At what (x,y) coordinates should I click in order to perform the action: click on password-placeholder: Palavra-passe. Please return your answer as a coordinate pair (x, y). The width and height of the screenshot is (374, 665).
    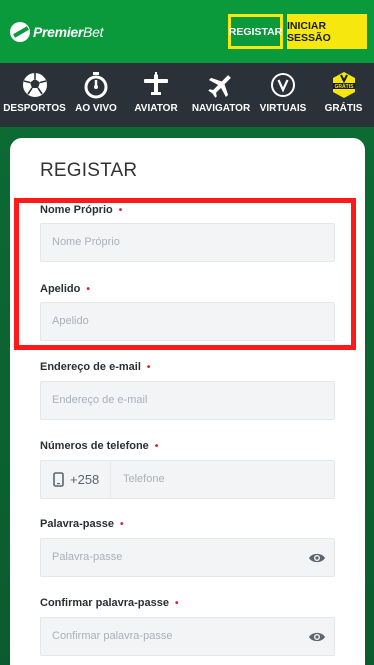
    Looking at the image, I should click on (87, 557).